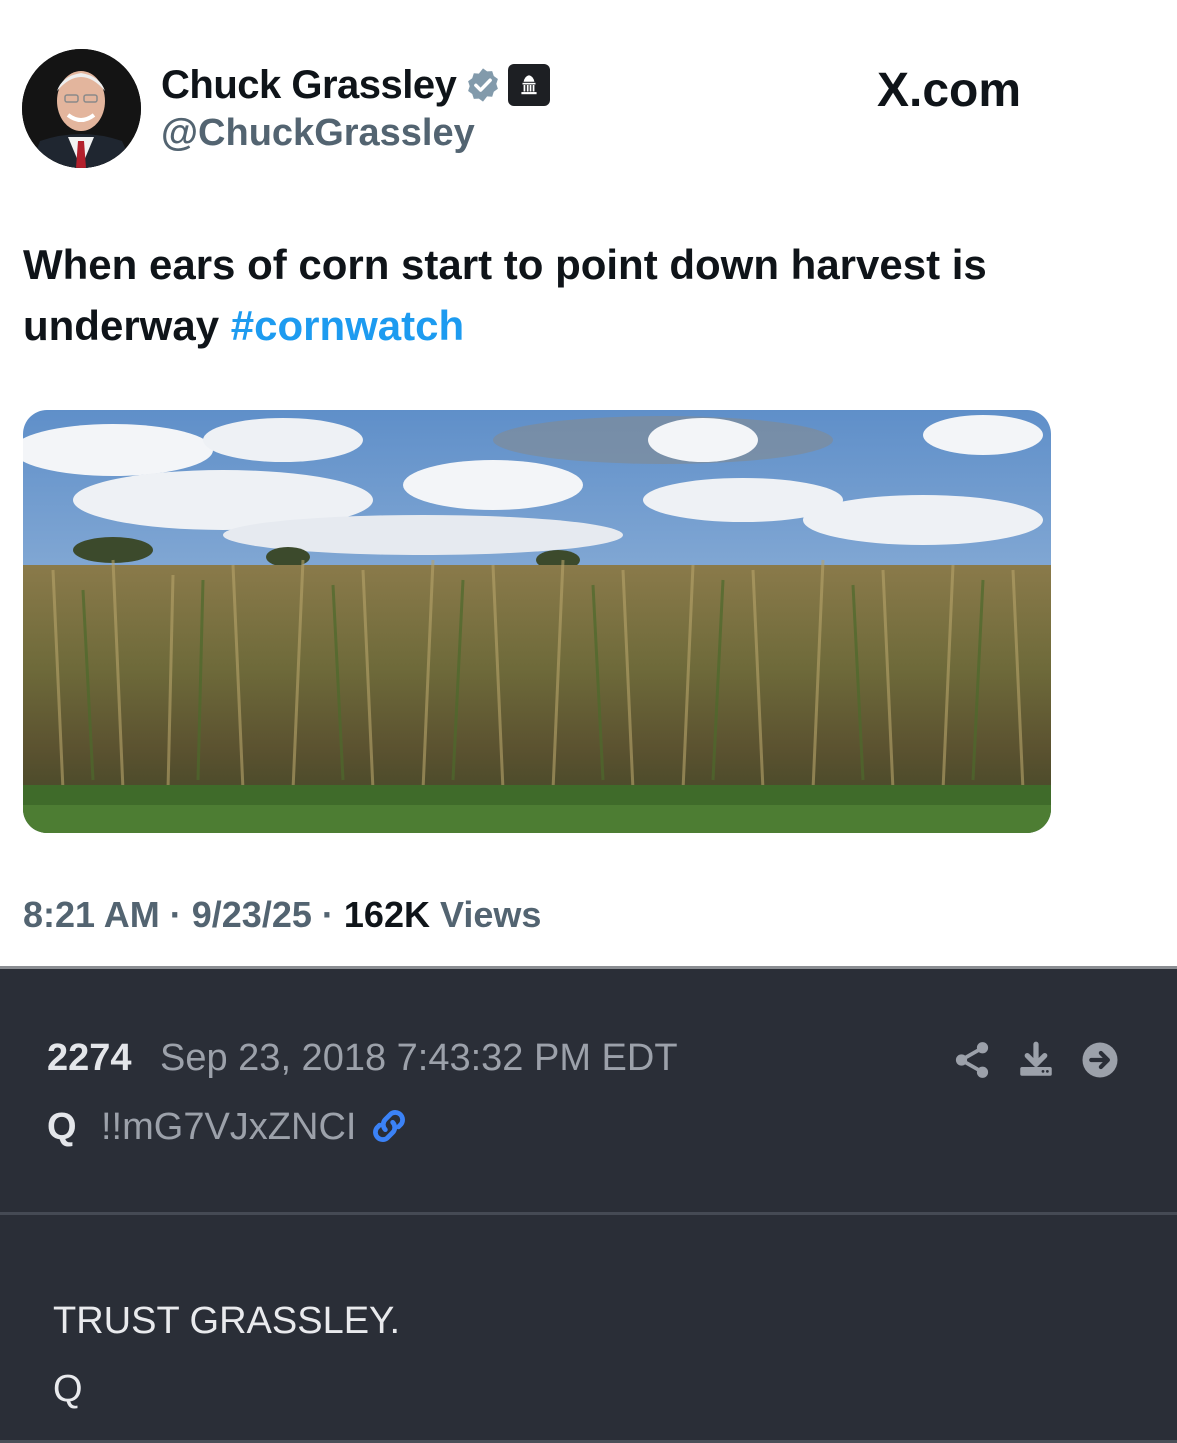  I want to click on post-author: Q, so click(62, 1127).